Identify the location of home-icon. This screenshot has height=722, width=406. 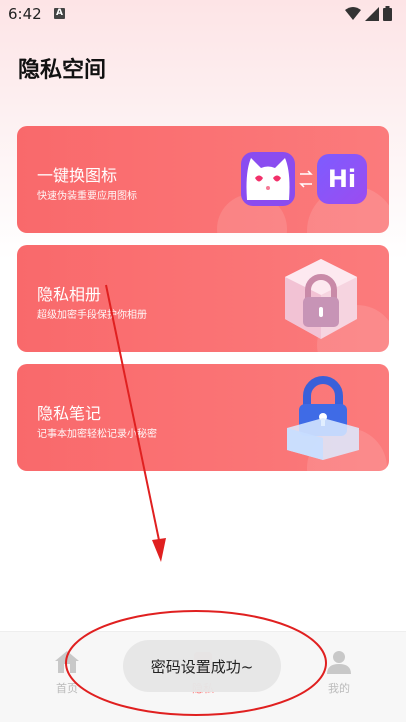
(67, 662).